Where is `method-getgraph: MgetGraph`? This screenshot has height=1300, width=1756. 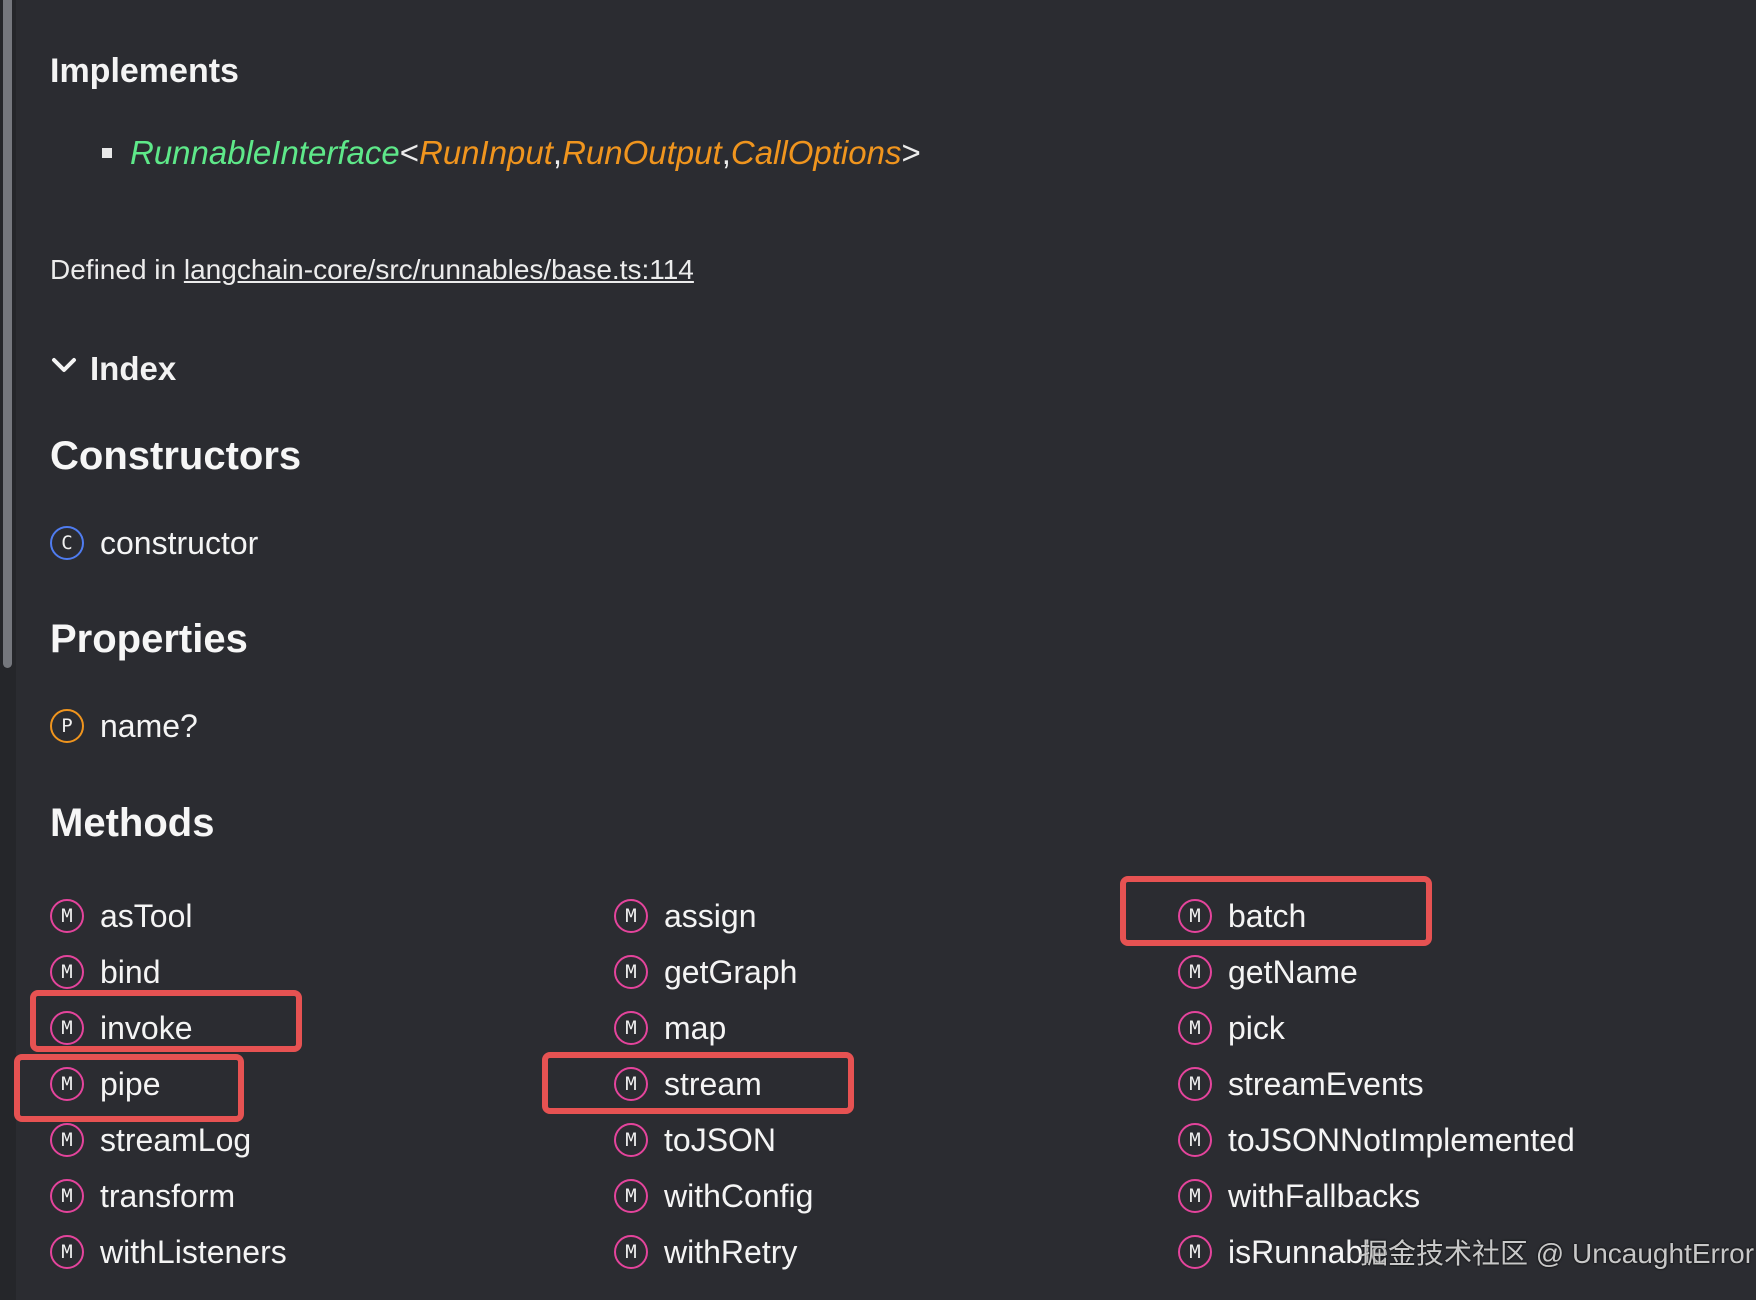
method-getgraph: MgetGraph is located at coordinates (705, 972).